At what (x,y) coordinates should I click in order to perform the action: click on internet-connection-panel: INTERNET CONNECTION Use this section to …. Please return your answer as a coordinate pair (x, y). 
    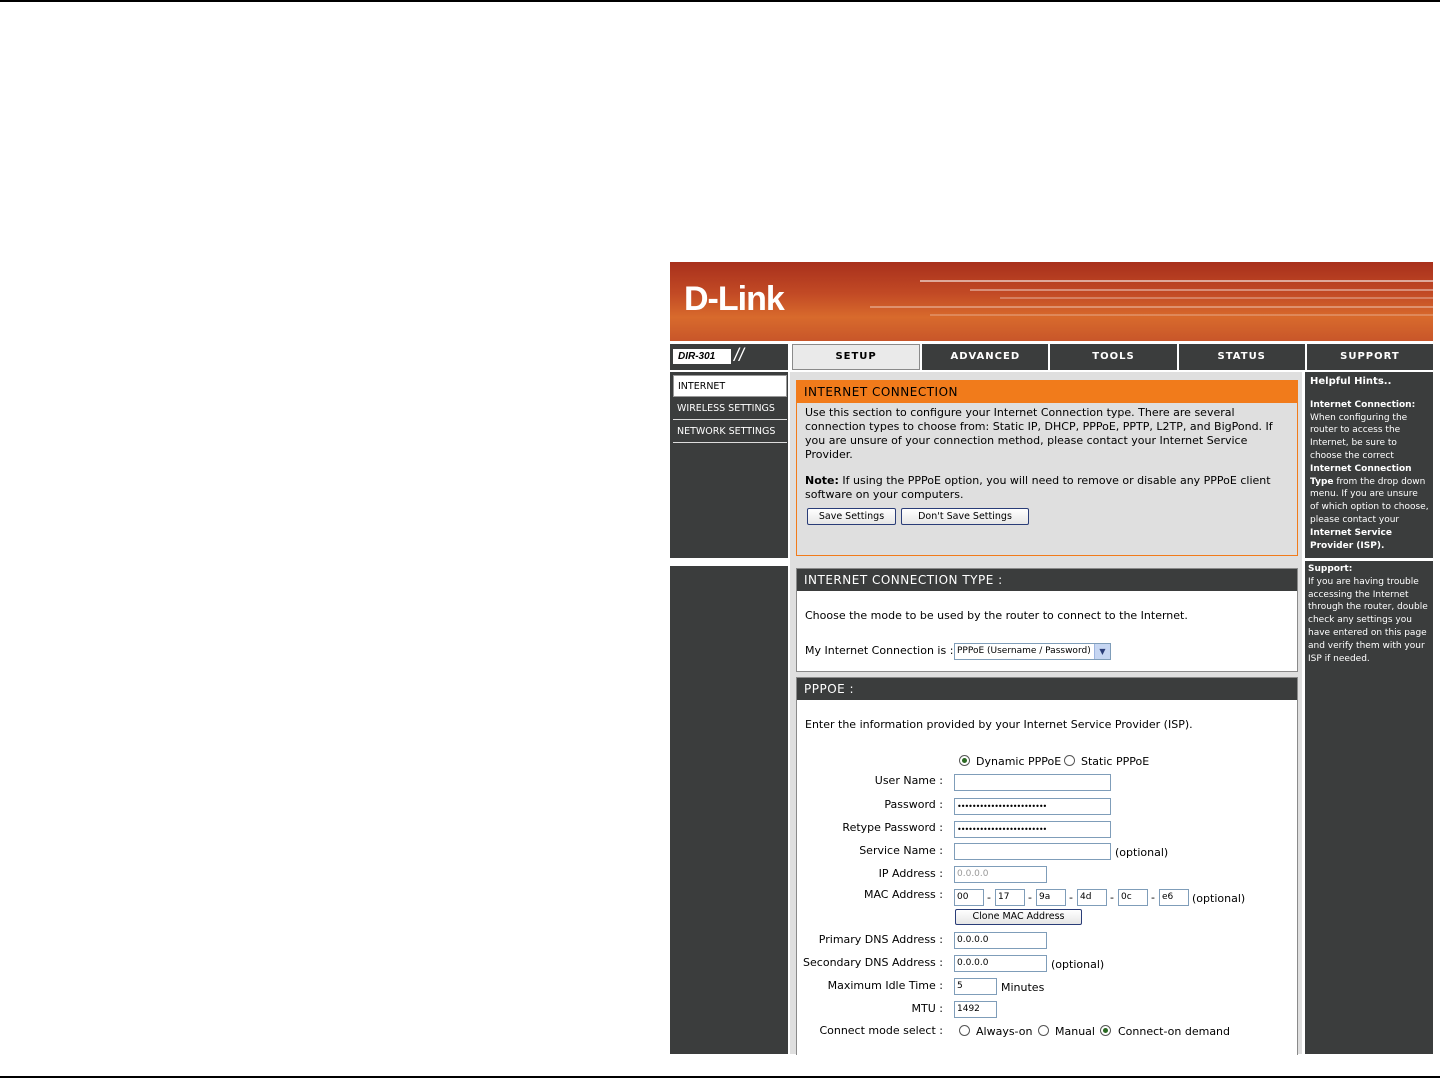
    Looking at the image, I should click on (1047, 468).